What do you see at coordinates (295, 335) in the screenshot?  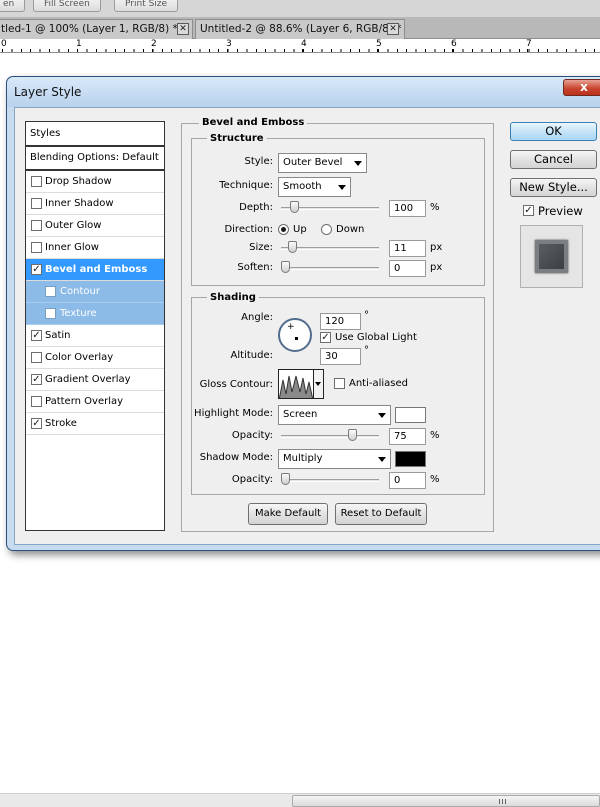 I see `angle-dial: +` at bounding box center [295, 335].